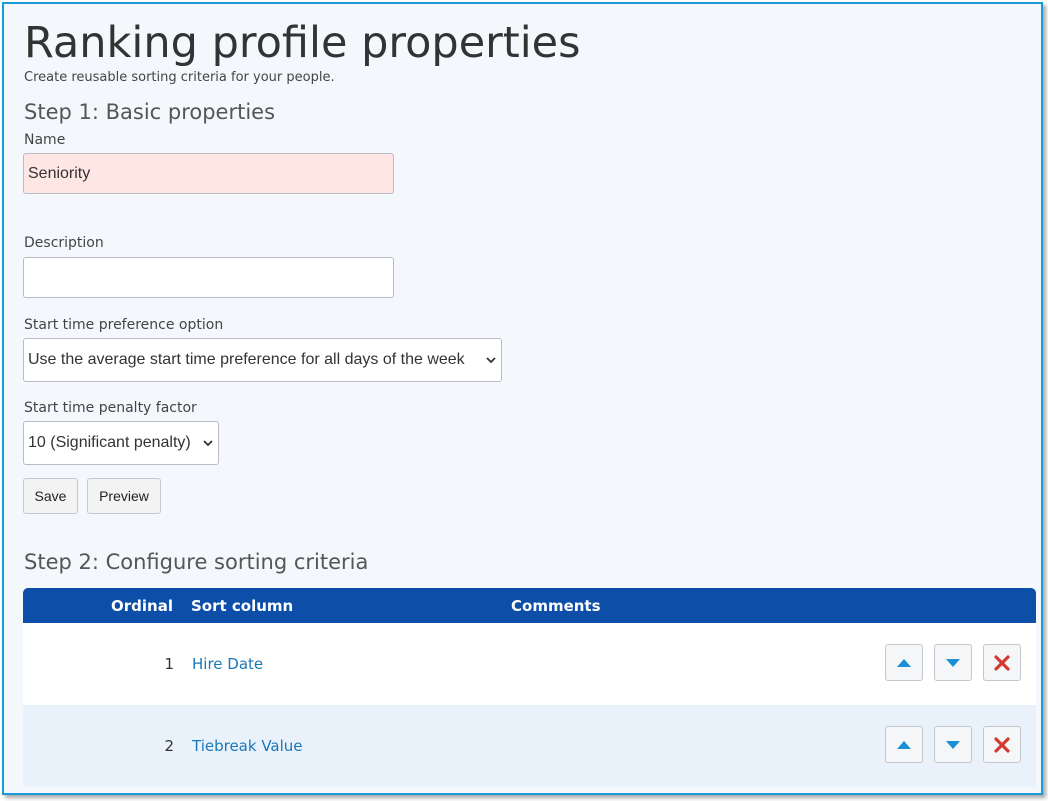 Image resolution: width=1048 pixels, height=801 pixels. I want to click on sort-column-link: Tiebreak Value, so click(247, 746).